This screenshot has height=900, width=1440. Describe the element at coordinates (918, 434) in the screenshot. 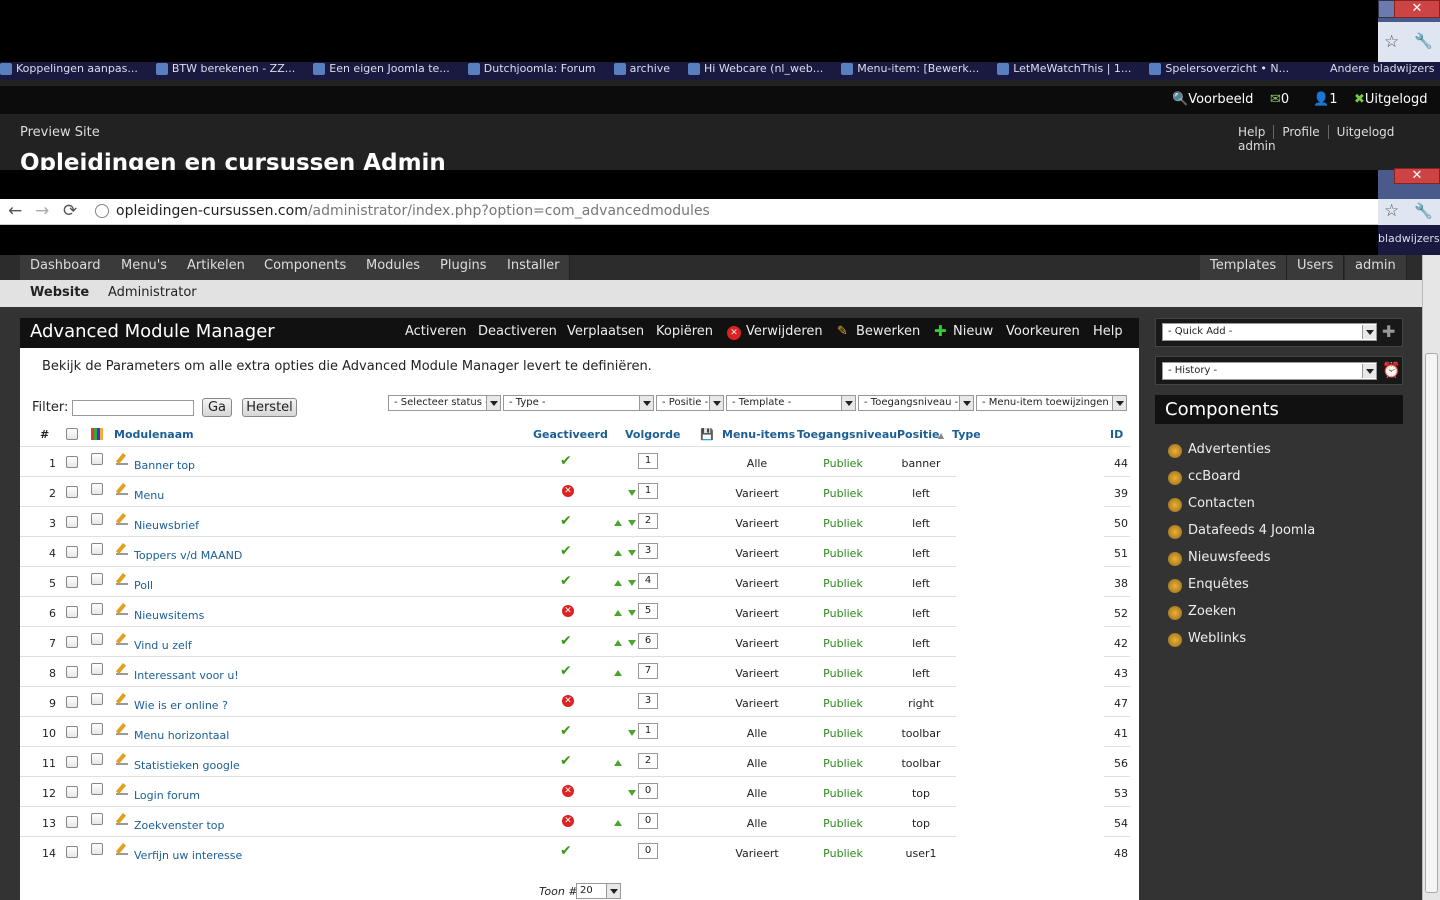

I see `col-position: Positie` at that location.